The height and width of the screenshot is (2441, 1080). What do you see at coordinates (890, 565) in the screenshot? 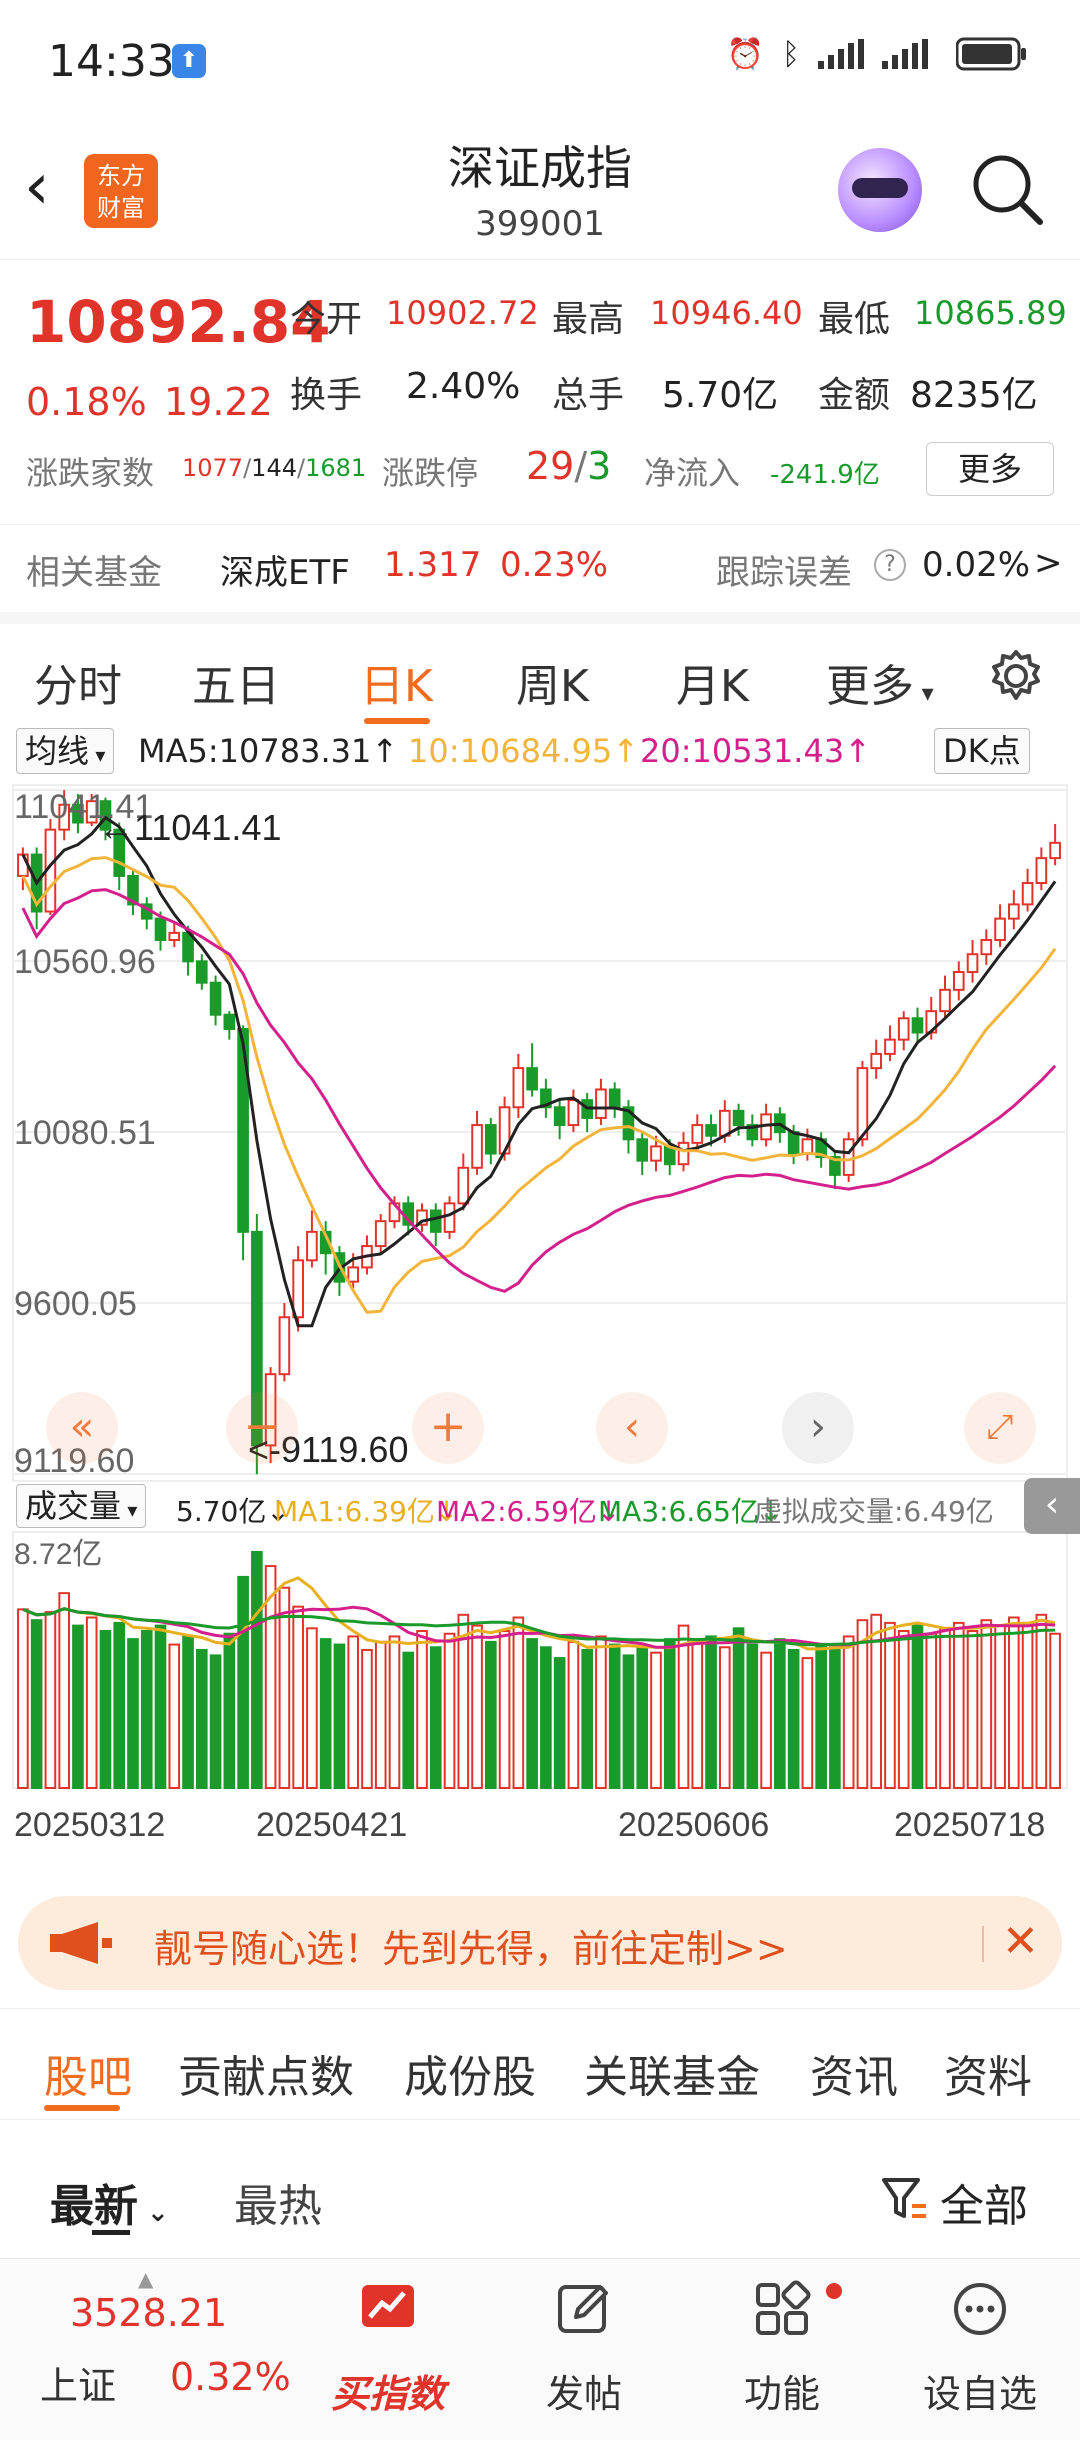
I see `help-icon: ?` at bounding box center [890, 565].